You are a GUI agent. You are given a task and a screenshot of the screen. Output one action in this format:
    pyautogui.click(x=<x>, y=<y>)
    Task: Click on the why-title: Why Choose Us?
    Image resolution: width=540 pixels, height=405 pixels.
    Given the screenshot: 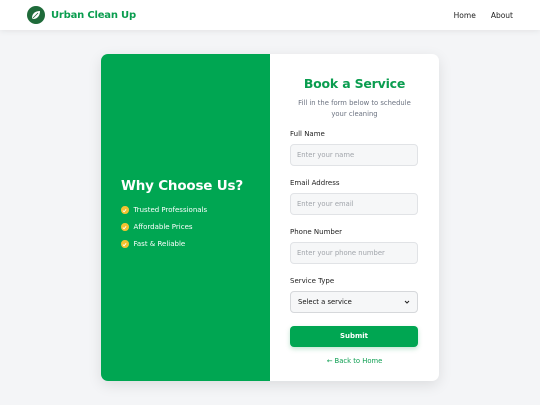 What is the action you would take?
    pyautogui.click(x=182, y=186)
    